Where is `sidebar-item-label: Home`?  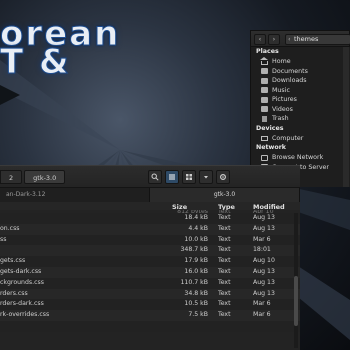
sidebar-item-label: Home is located at coordinates (281, 61).